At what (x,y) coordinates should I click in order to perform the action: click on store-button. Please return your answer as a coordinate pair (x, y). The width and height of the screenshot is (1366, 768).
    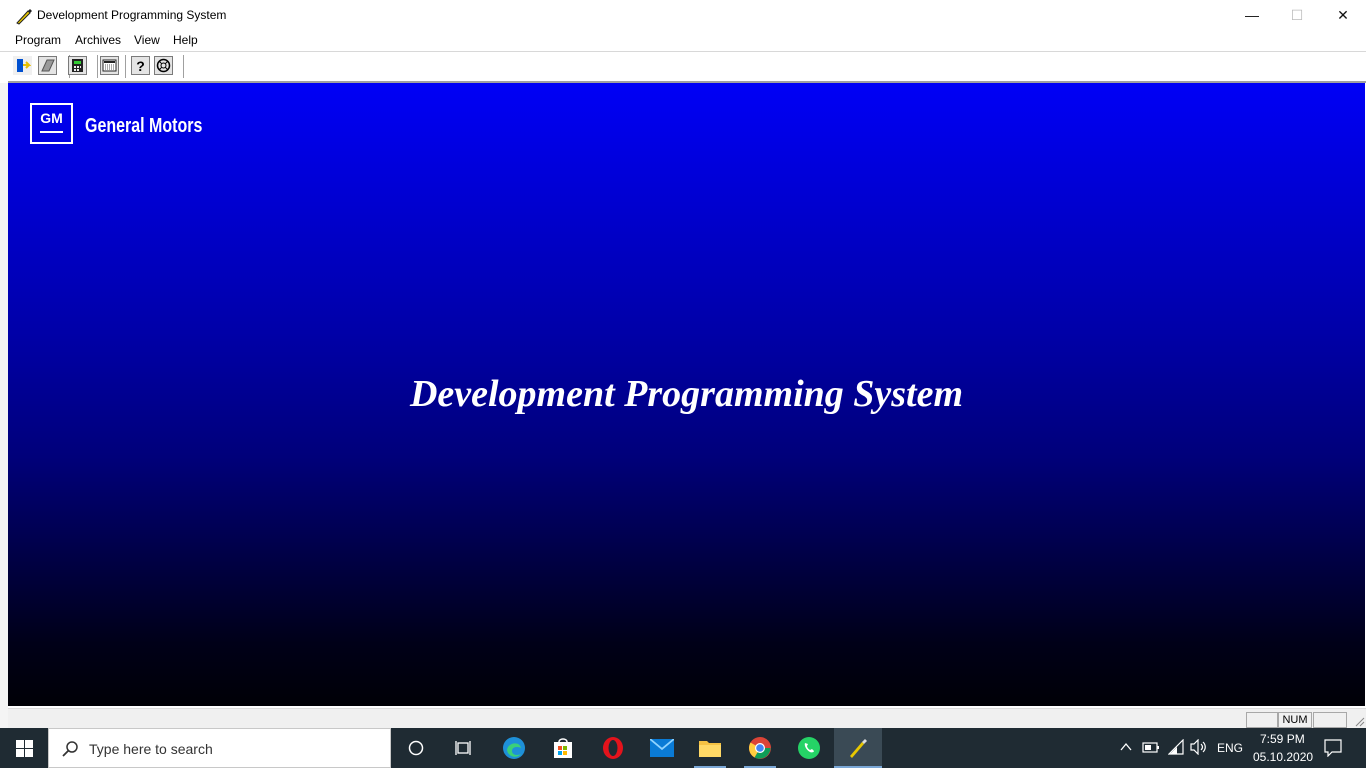
    Looking at the image, I should click on (563, 748).